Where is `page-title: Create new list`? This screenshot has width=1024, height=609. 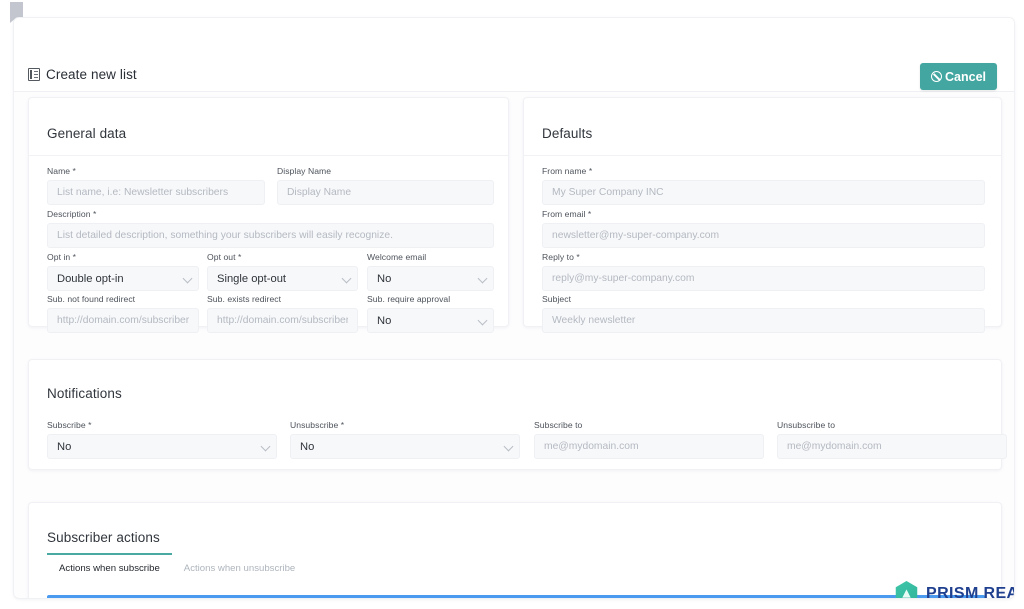 page-title: Create new list is located at coordinates (82, 74).